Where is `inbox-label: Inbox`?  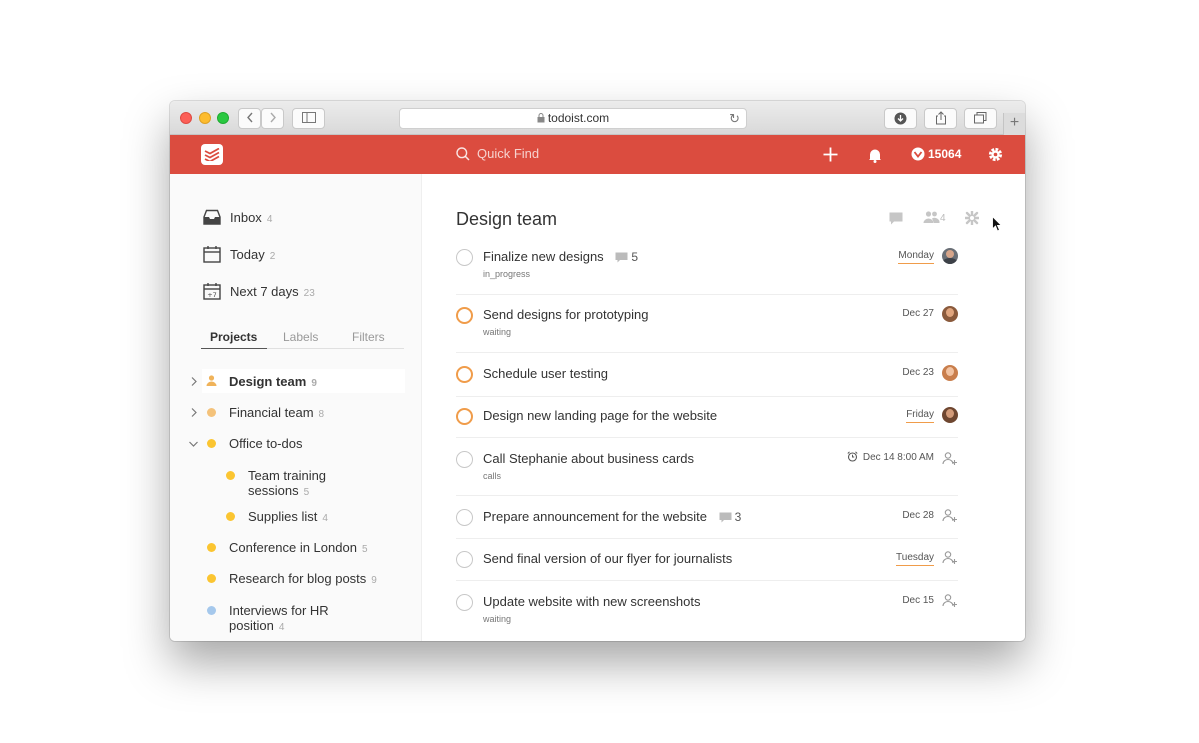
inbox-label: Inbox is located at coordinates (246, 217).